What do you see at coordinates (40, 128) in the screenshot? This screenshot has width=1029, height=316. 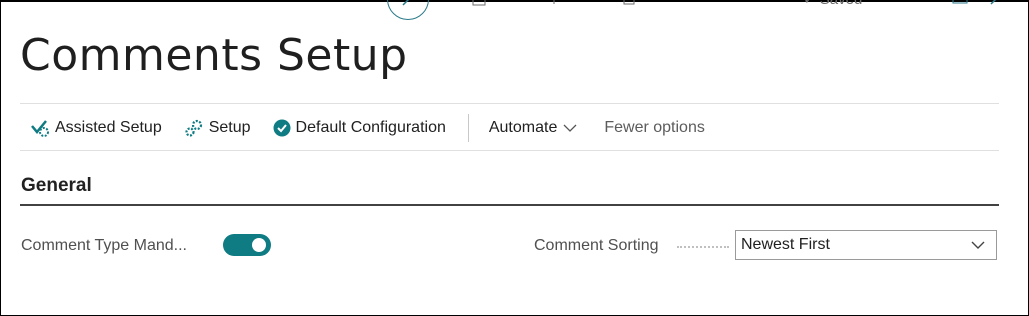 I see `assisted-setup-icon` at bounding box center [40, 128].